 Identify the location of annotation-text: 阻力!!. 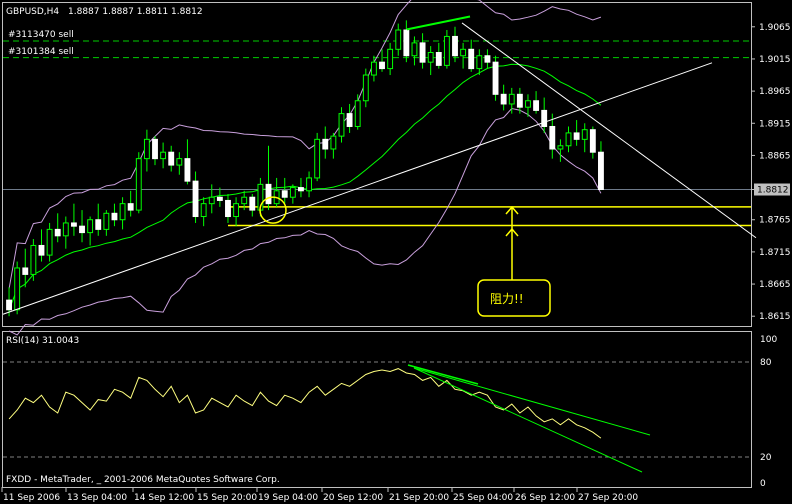
(507, 299).